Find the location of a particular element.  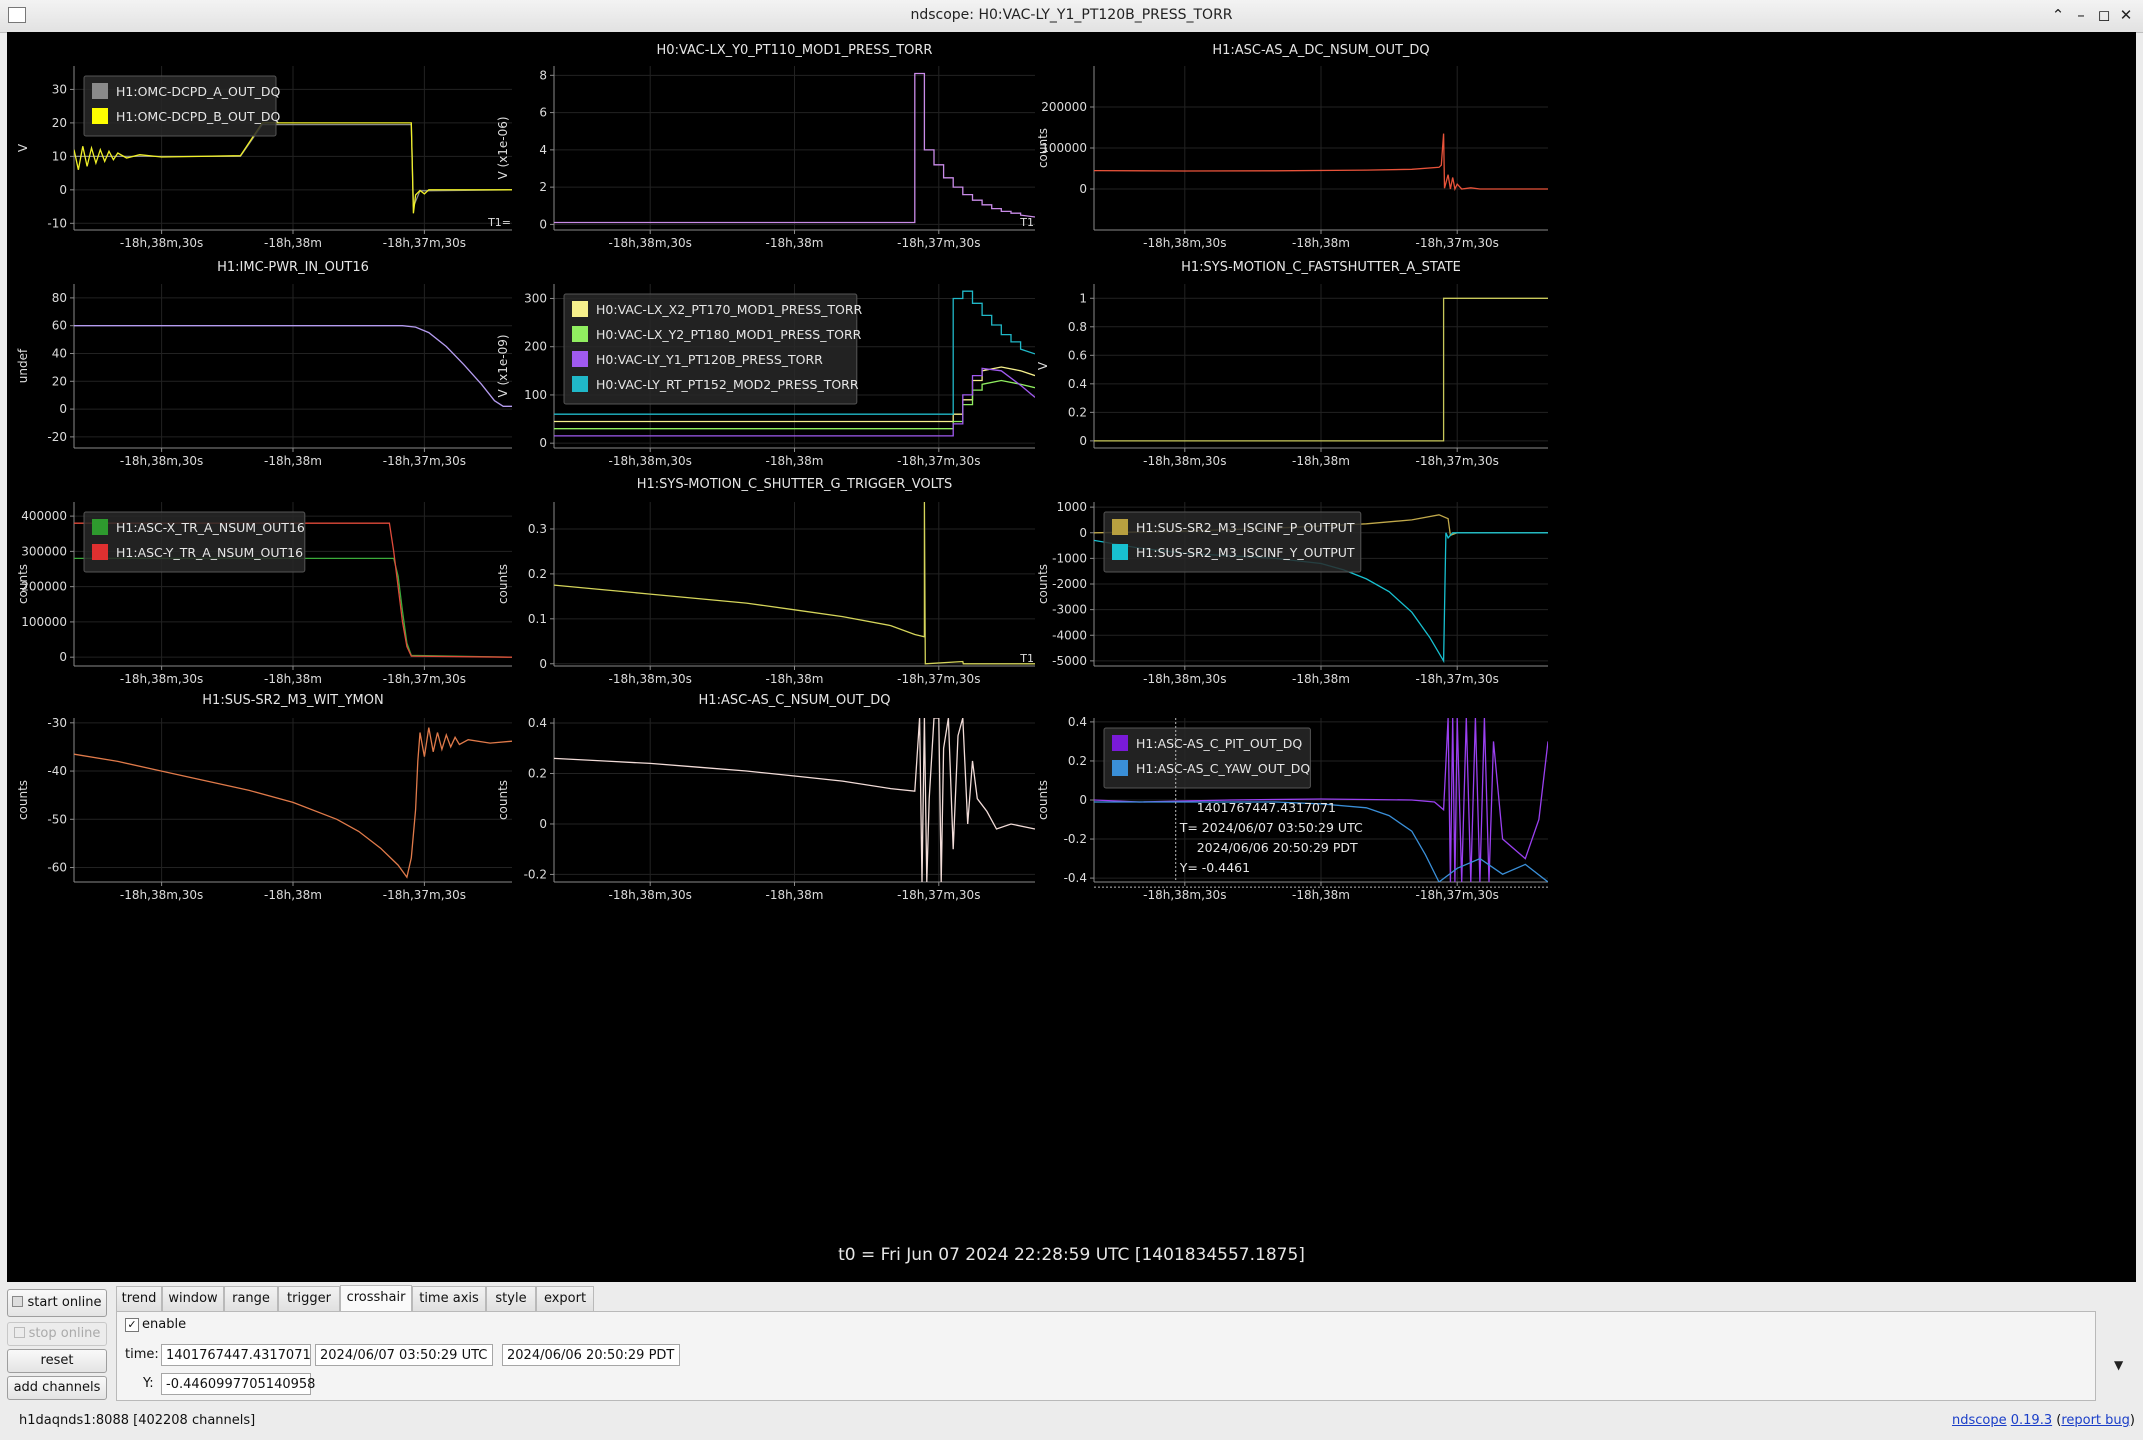

plot-title: H1:SYS-MOTION_C_SHUTTER_G_TRIGGER_VOLTS is located at coordinates (795, 484).